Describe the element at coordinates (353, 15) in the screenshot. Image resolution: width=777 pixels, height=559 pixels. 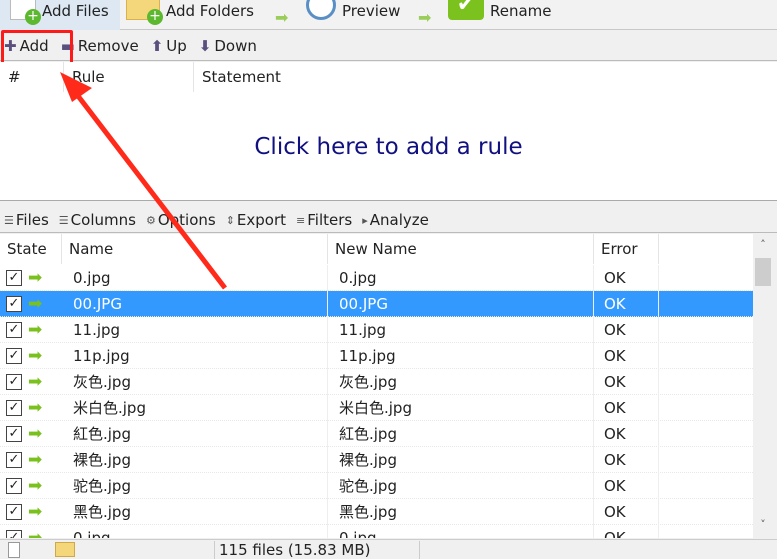
I see `preview-button: Preview` at that location.